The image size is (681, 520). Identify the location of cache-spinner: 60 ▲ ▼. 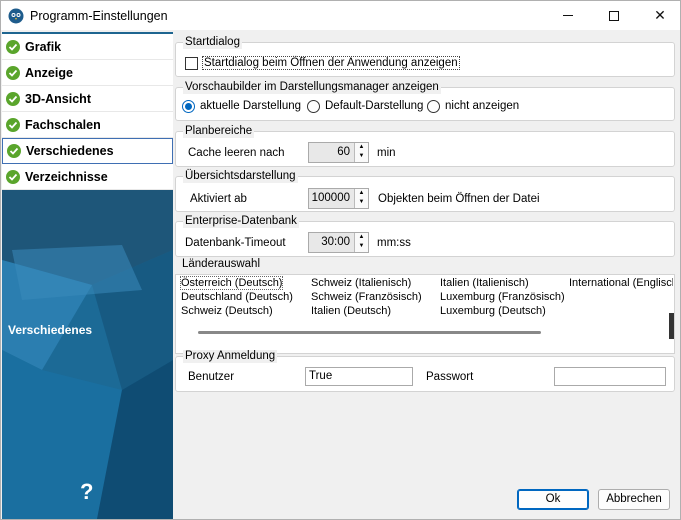
(338, 152).